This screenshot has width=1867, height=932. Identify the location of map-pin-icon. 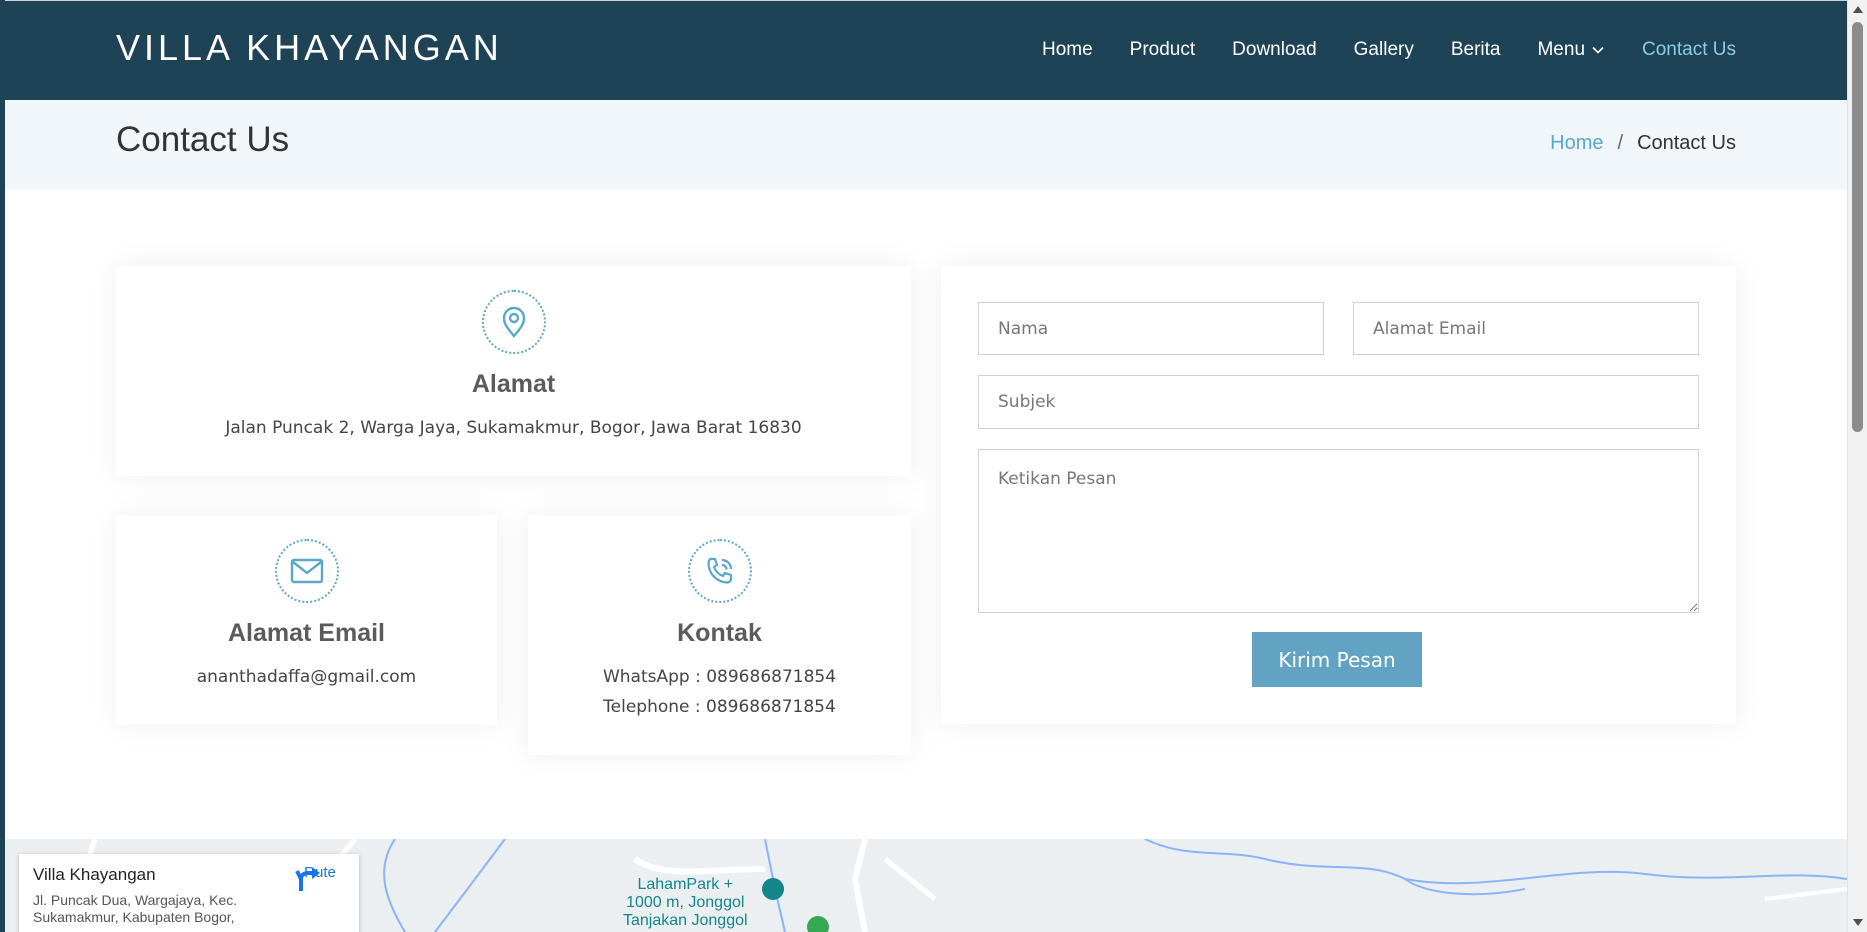
(513, 322).